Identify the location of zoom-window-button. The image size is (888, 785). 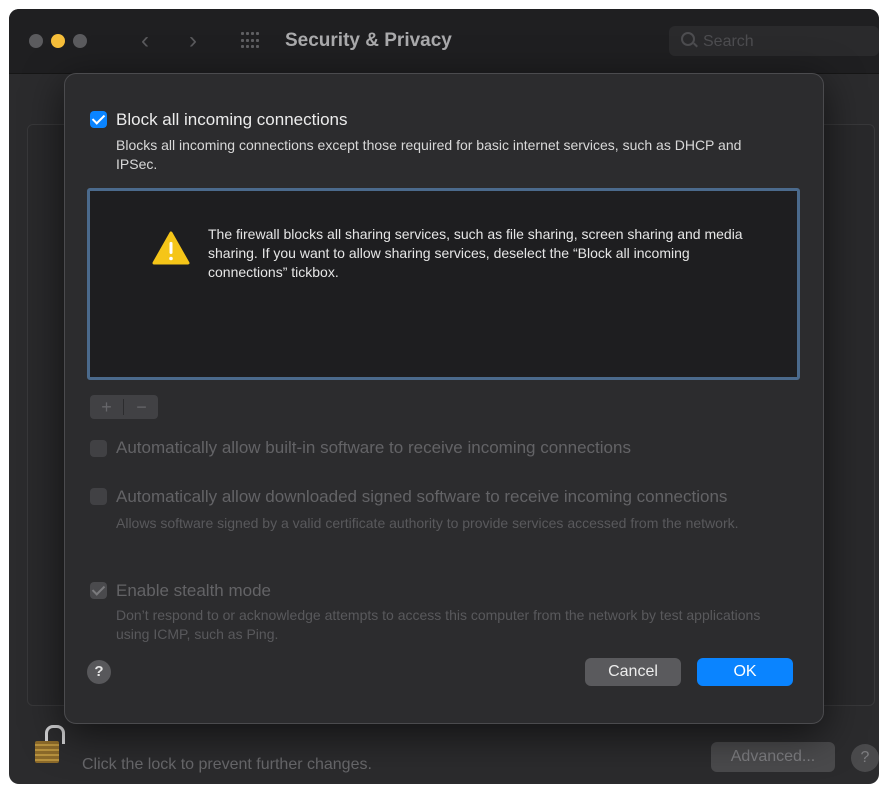
(80, 41).